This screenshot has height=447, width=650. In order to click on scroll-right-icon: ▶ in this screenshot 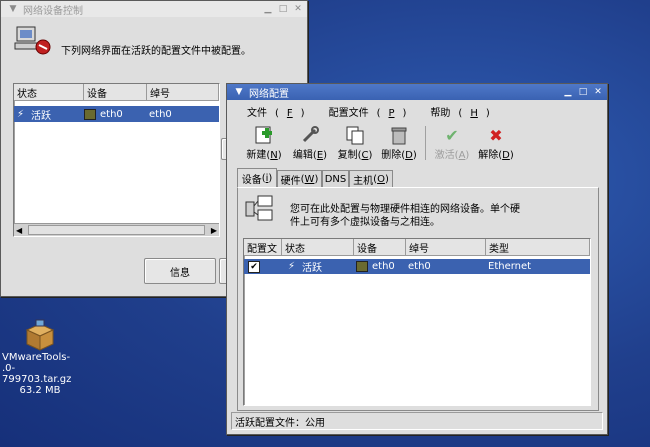, I will do `click(214, 230)`.